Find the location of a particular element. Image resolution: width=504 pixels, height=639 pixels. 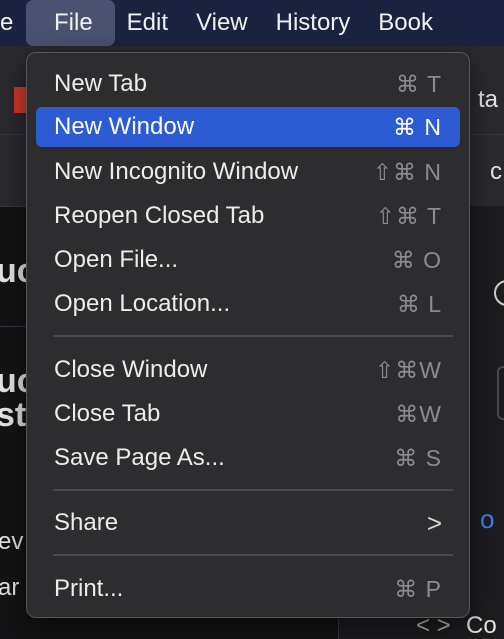

menu-item-open-file: Open File... ⌘ O is located at coordinates (248, 260).